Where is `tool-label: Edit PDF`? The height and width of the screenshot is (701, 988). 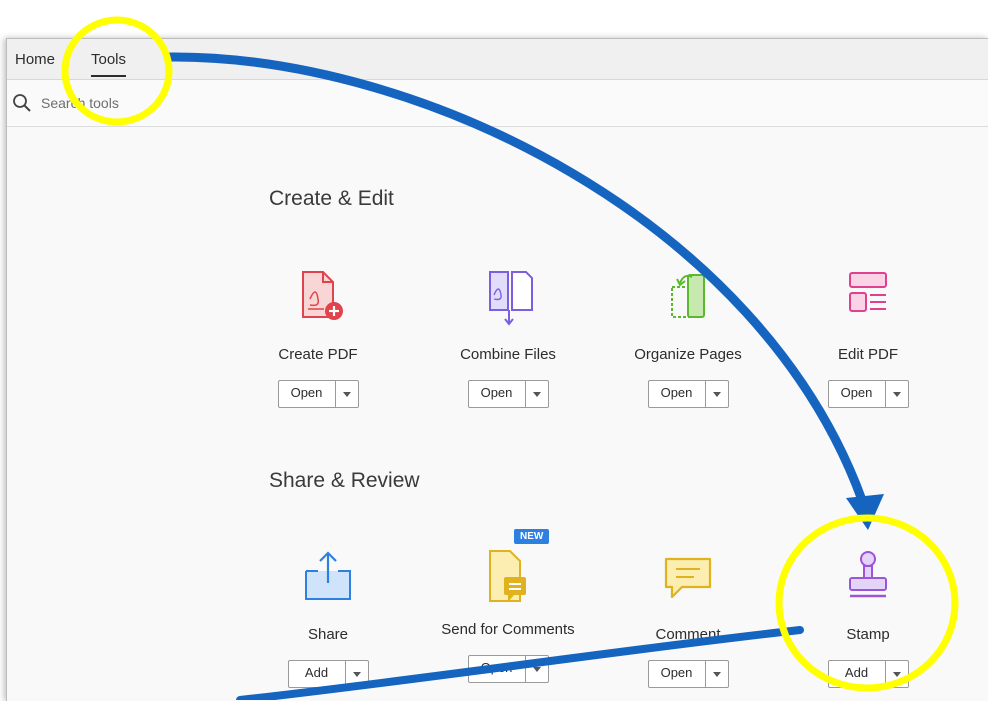
tool-label: Edit PDF is located at coordinates (867, 354).